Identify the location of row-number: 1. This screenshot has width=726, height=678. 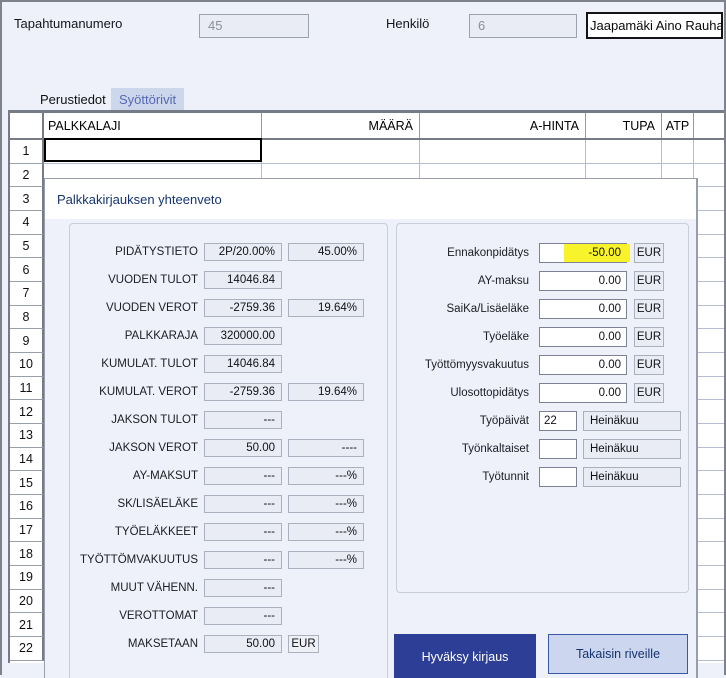
(27, 152).